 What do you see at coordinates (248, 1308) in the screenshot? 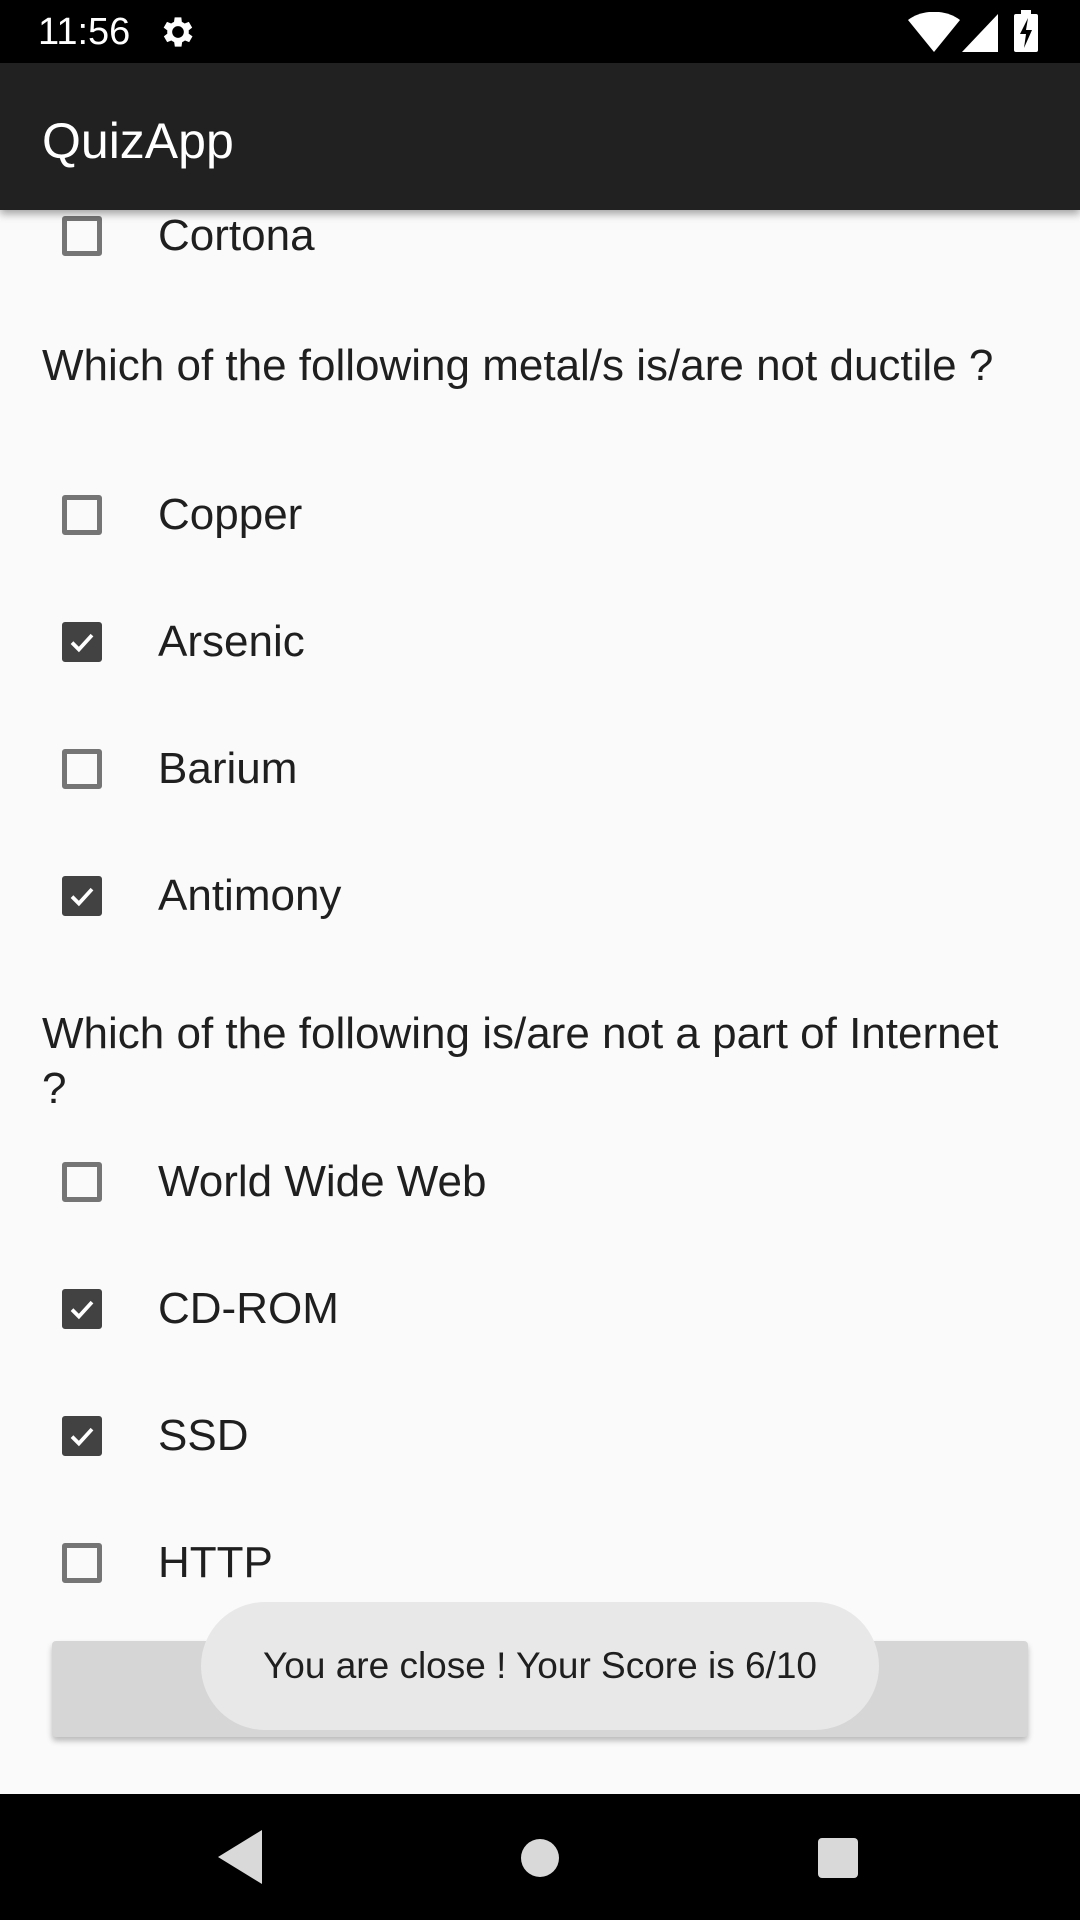
I see `option-label: CD-ROM` at bounding box center [248, 1308].